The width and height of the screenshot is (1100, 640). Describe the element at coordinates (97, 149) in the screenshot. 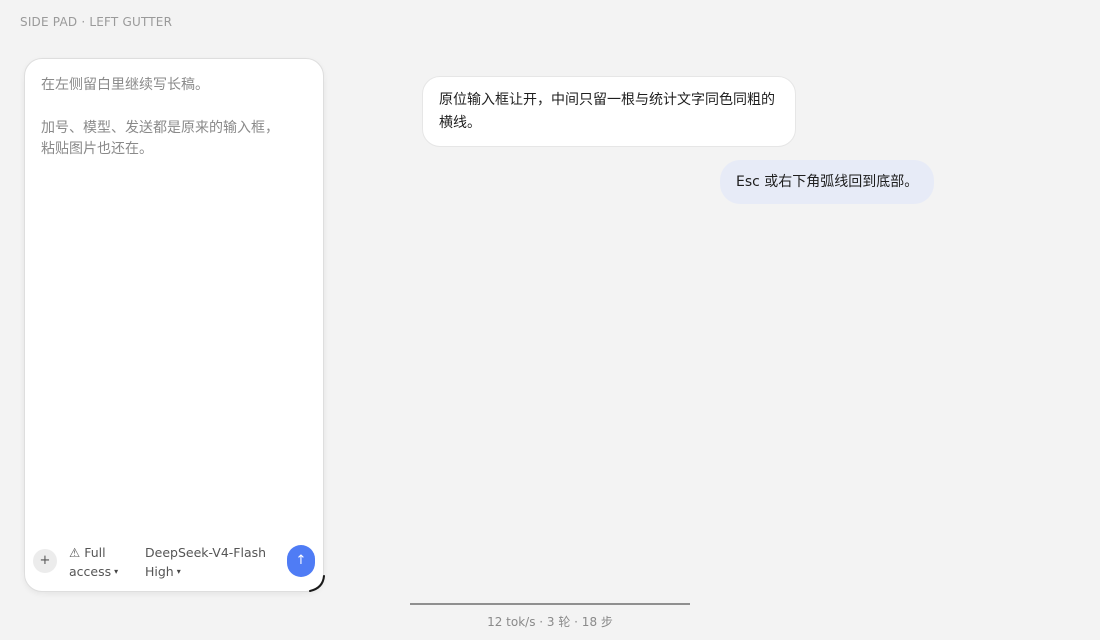

I see `draft-line: 粘贴图片也还在。` at that location.